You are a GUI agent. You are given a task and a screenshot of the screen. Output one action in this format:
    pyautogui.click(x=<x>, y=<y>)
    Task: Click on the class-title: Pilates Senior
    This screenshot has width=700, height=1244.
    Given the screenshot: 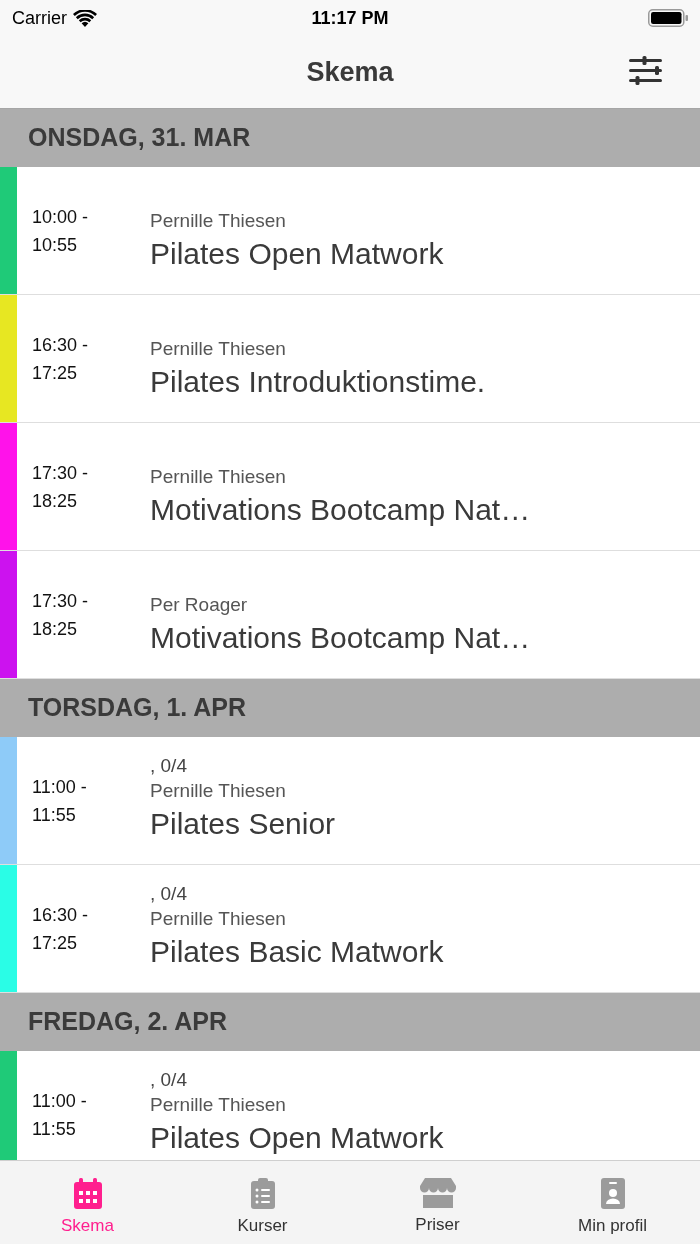 What is the action you would take?
    pyautogui.click(x=243, y=824)
    